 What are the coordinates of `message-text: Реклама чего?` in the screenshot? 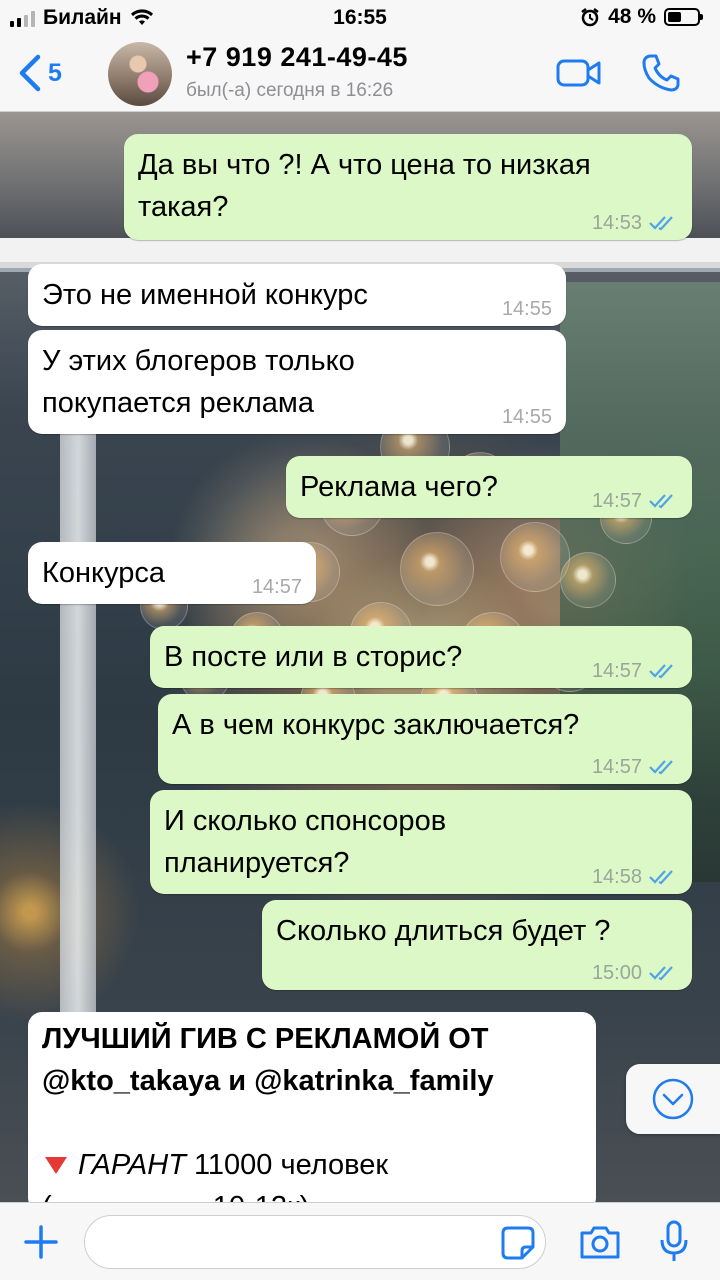 It's located at (399, 487).